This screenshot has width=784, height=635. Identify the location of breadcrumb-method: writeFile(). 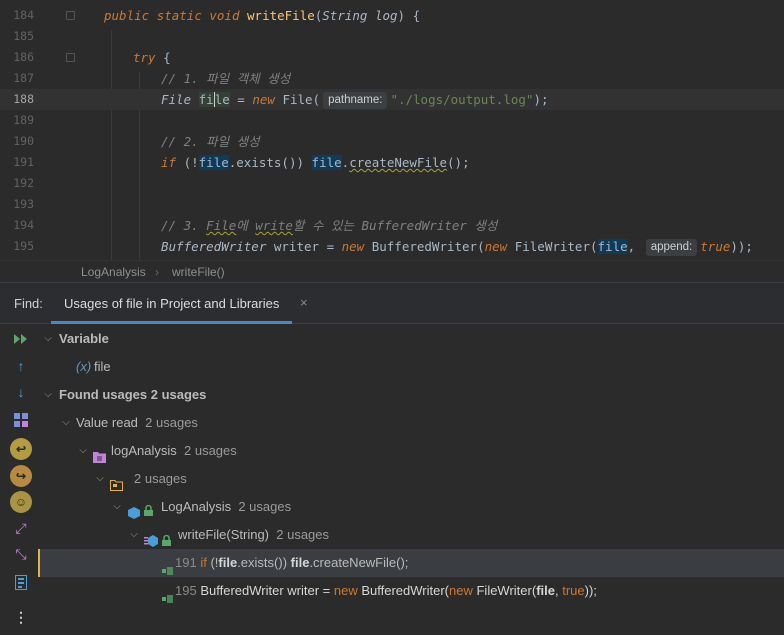
(198, 272).